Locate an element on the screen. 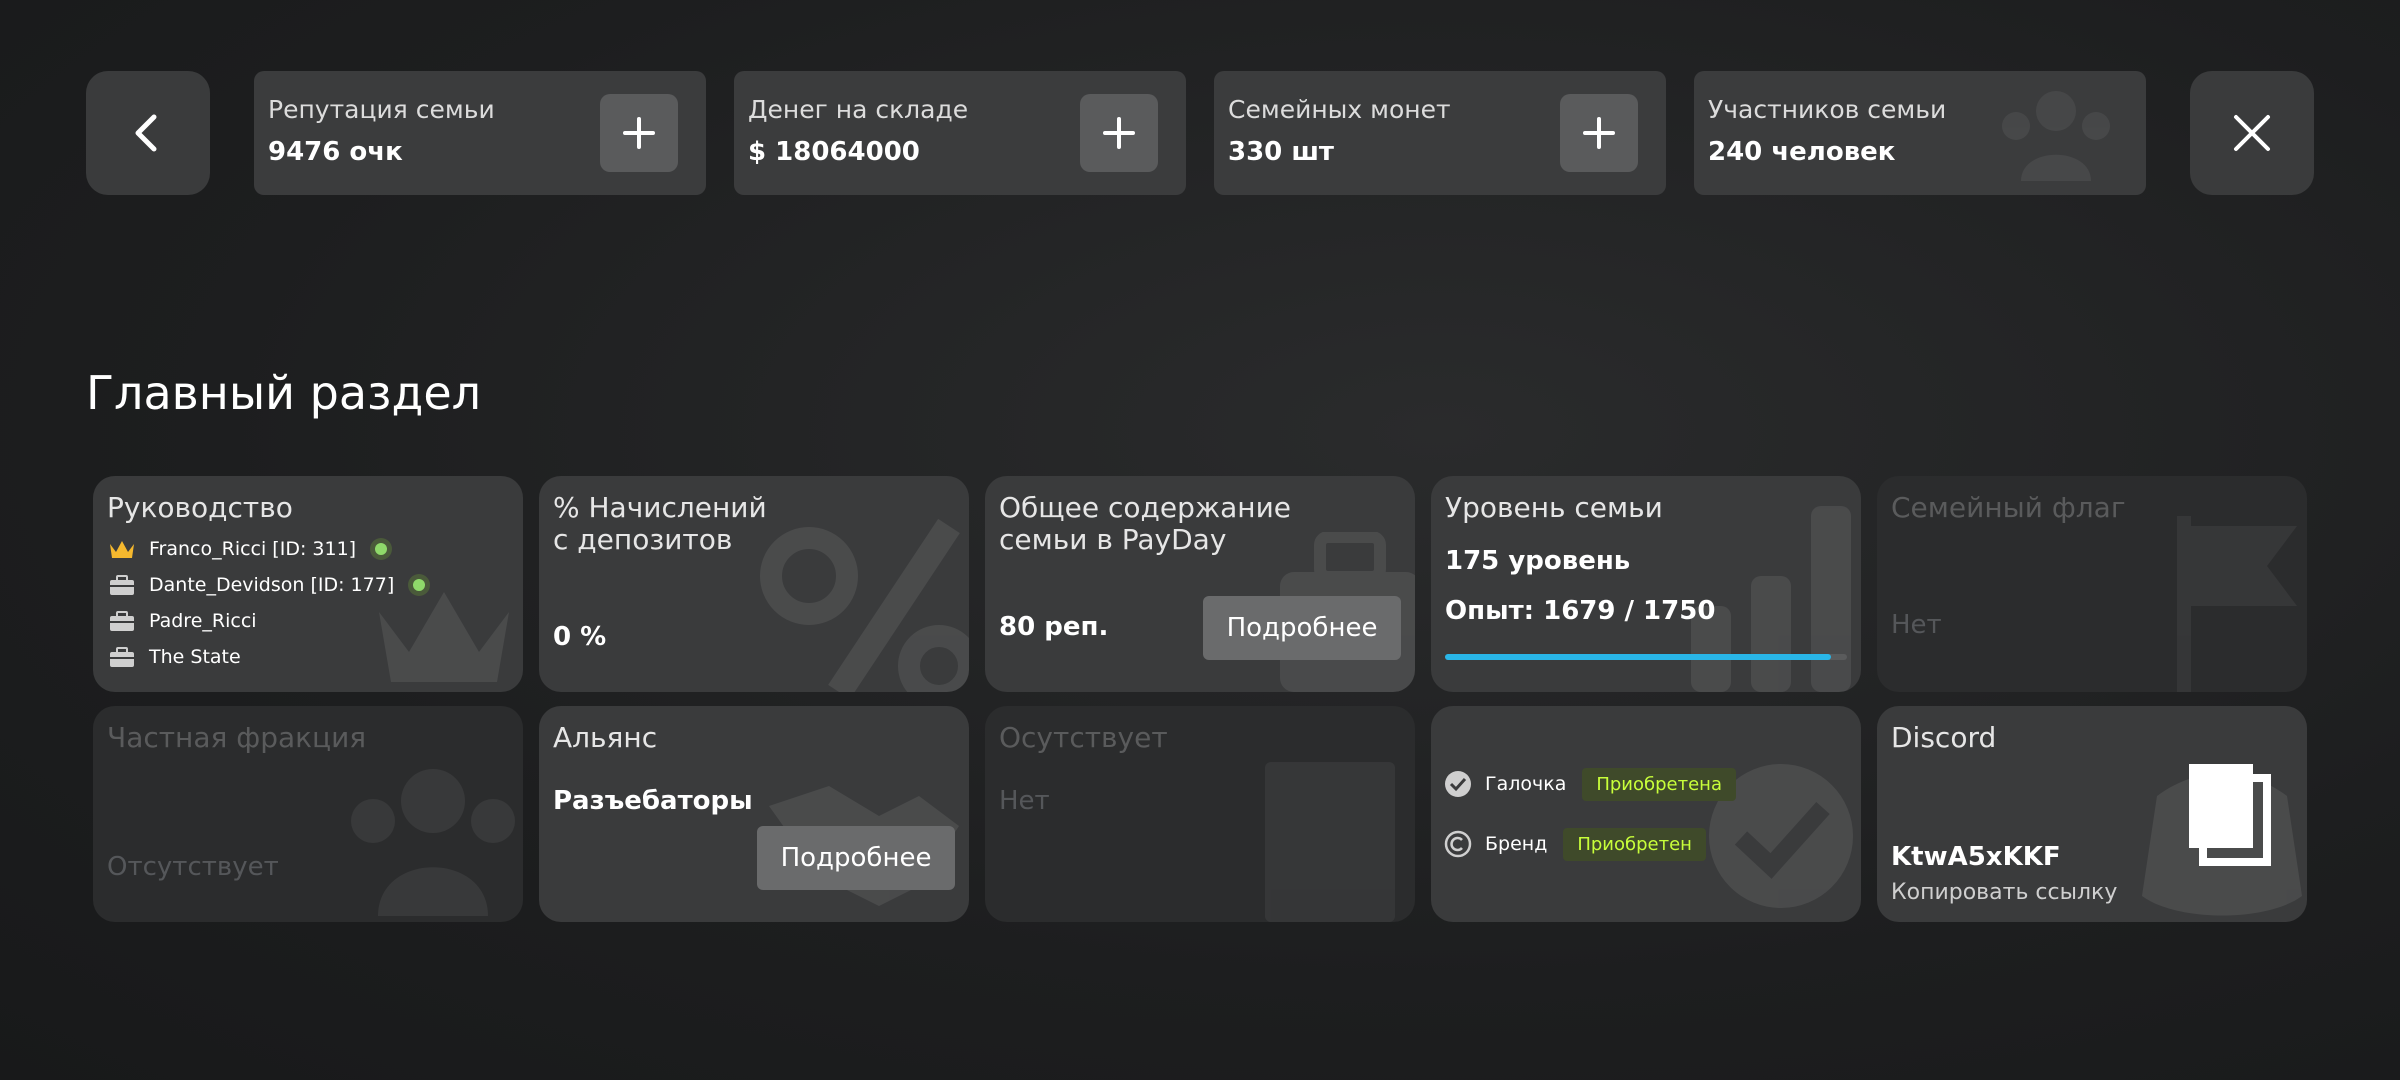 The width and height of the screenshot is (2400, 1080). card-family-flag: Семейный флаг Нет is located at coordinates (2092, 584).